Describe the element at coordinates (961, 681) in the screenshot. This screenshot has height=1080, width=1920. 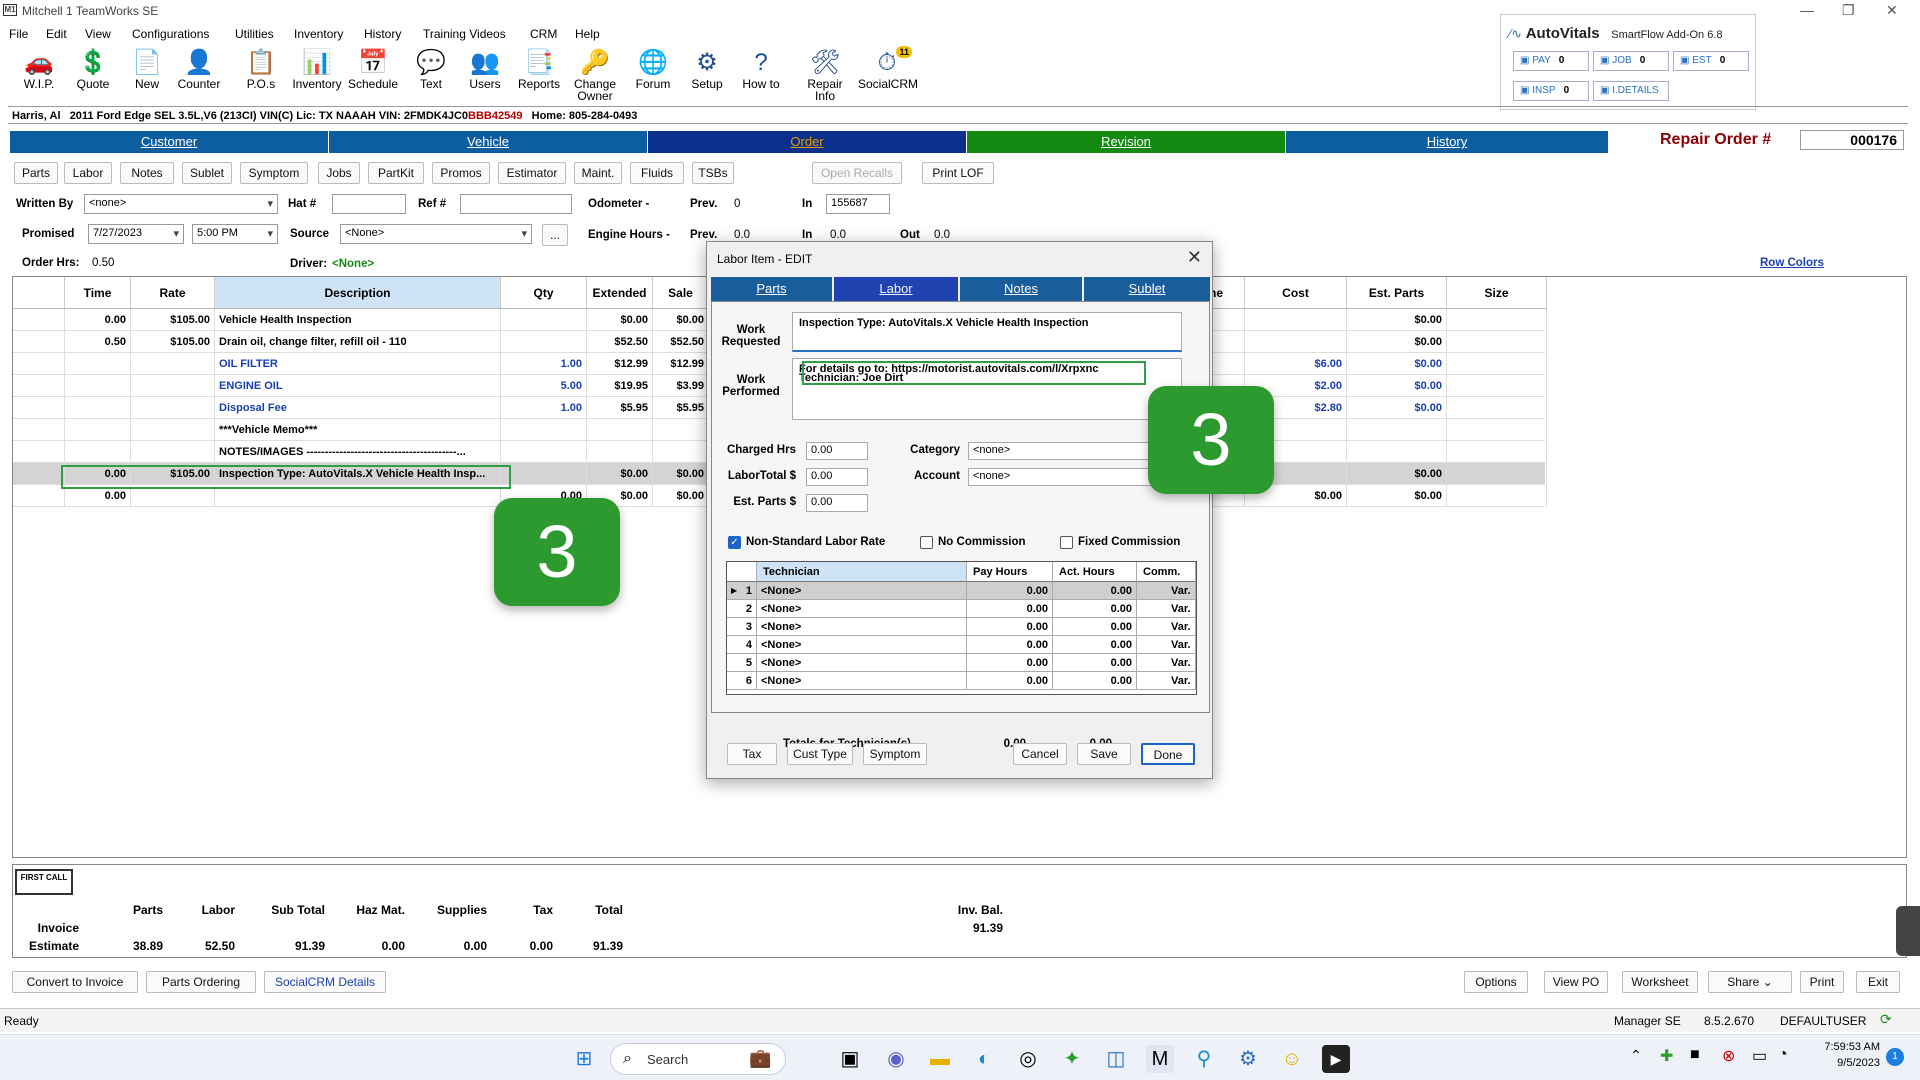
I see `tech-row: 6 <None> 0.00 0.00 Var.` at that location.